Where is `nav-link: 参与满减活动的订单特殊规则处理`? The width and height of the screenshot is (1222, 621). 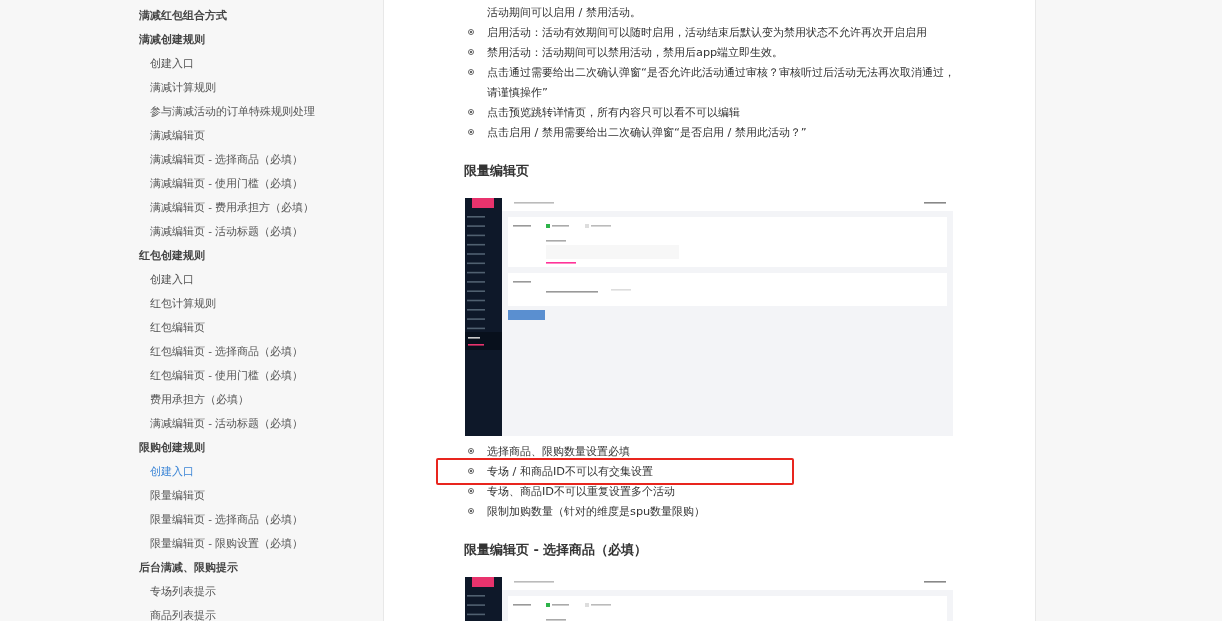 nav-link: 参与满减活动的订单特殊规则处理 is located at coordinates (261, 114).